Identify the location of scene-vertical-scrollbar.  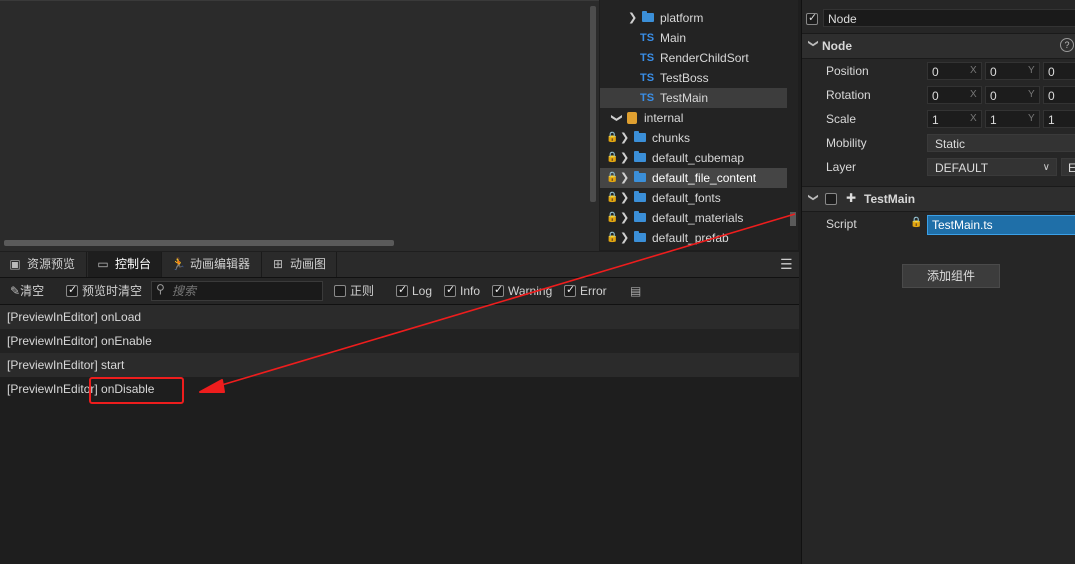
(593, 104).